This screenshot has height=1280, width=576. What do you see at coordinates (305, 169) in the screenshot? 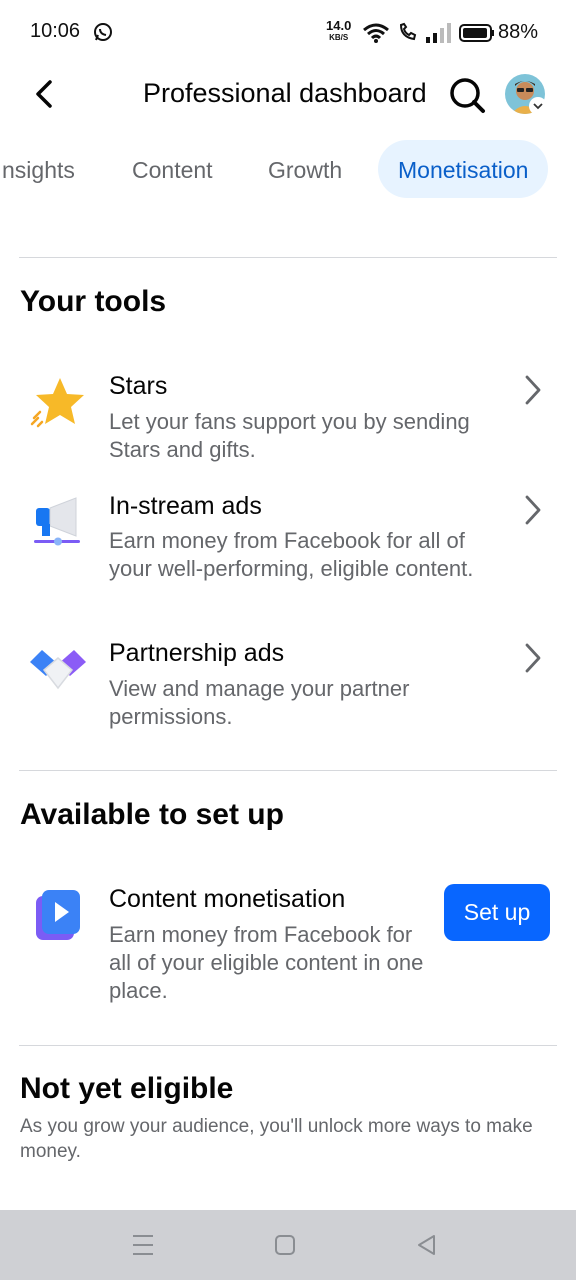
I see `tab-growth: Growth` at bounding box center [305, 169].